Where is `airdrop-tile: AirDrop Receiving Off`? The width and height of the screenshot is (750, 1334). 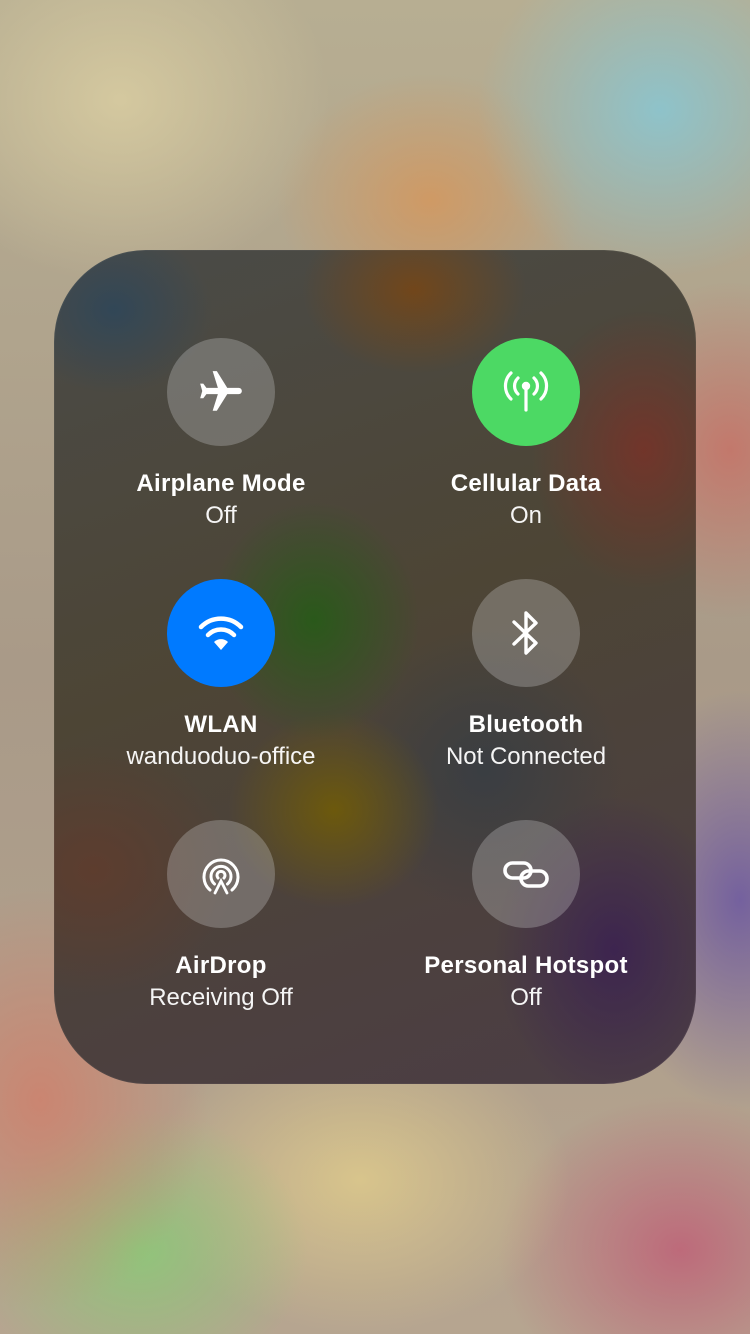
airdrop-tile: AirDrop Receiving Off is located at coordinates (221, 920).